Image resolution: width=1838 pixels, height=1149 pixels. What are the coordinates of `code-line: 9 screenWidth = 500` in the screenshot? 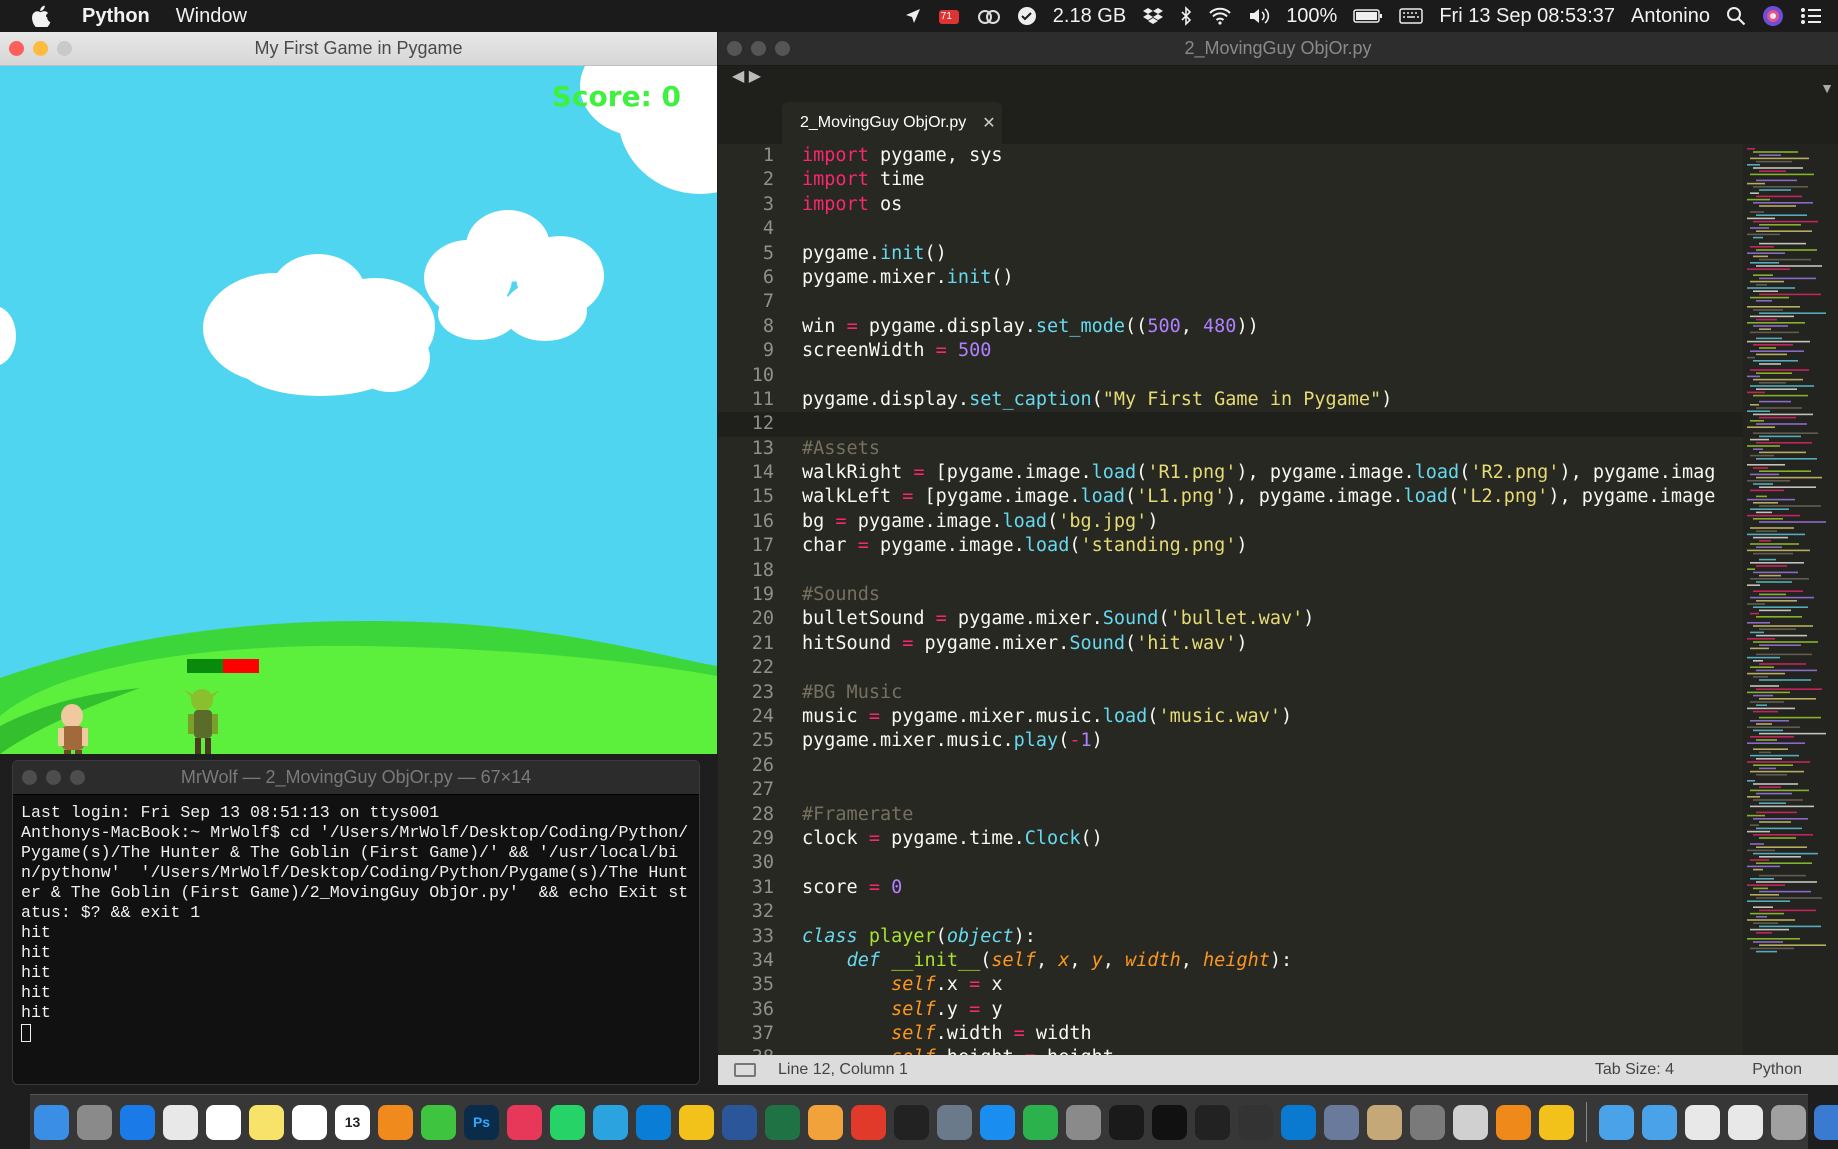 It's located at (1230, 351).